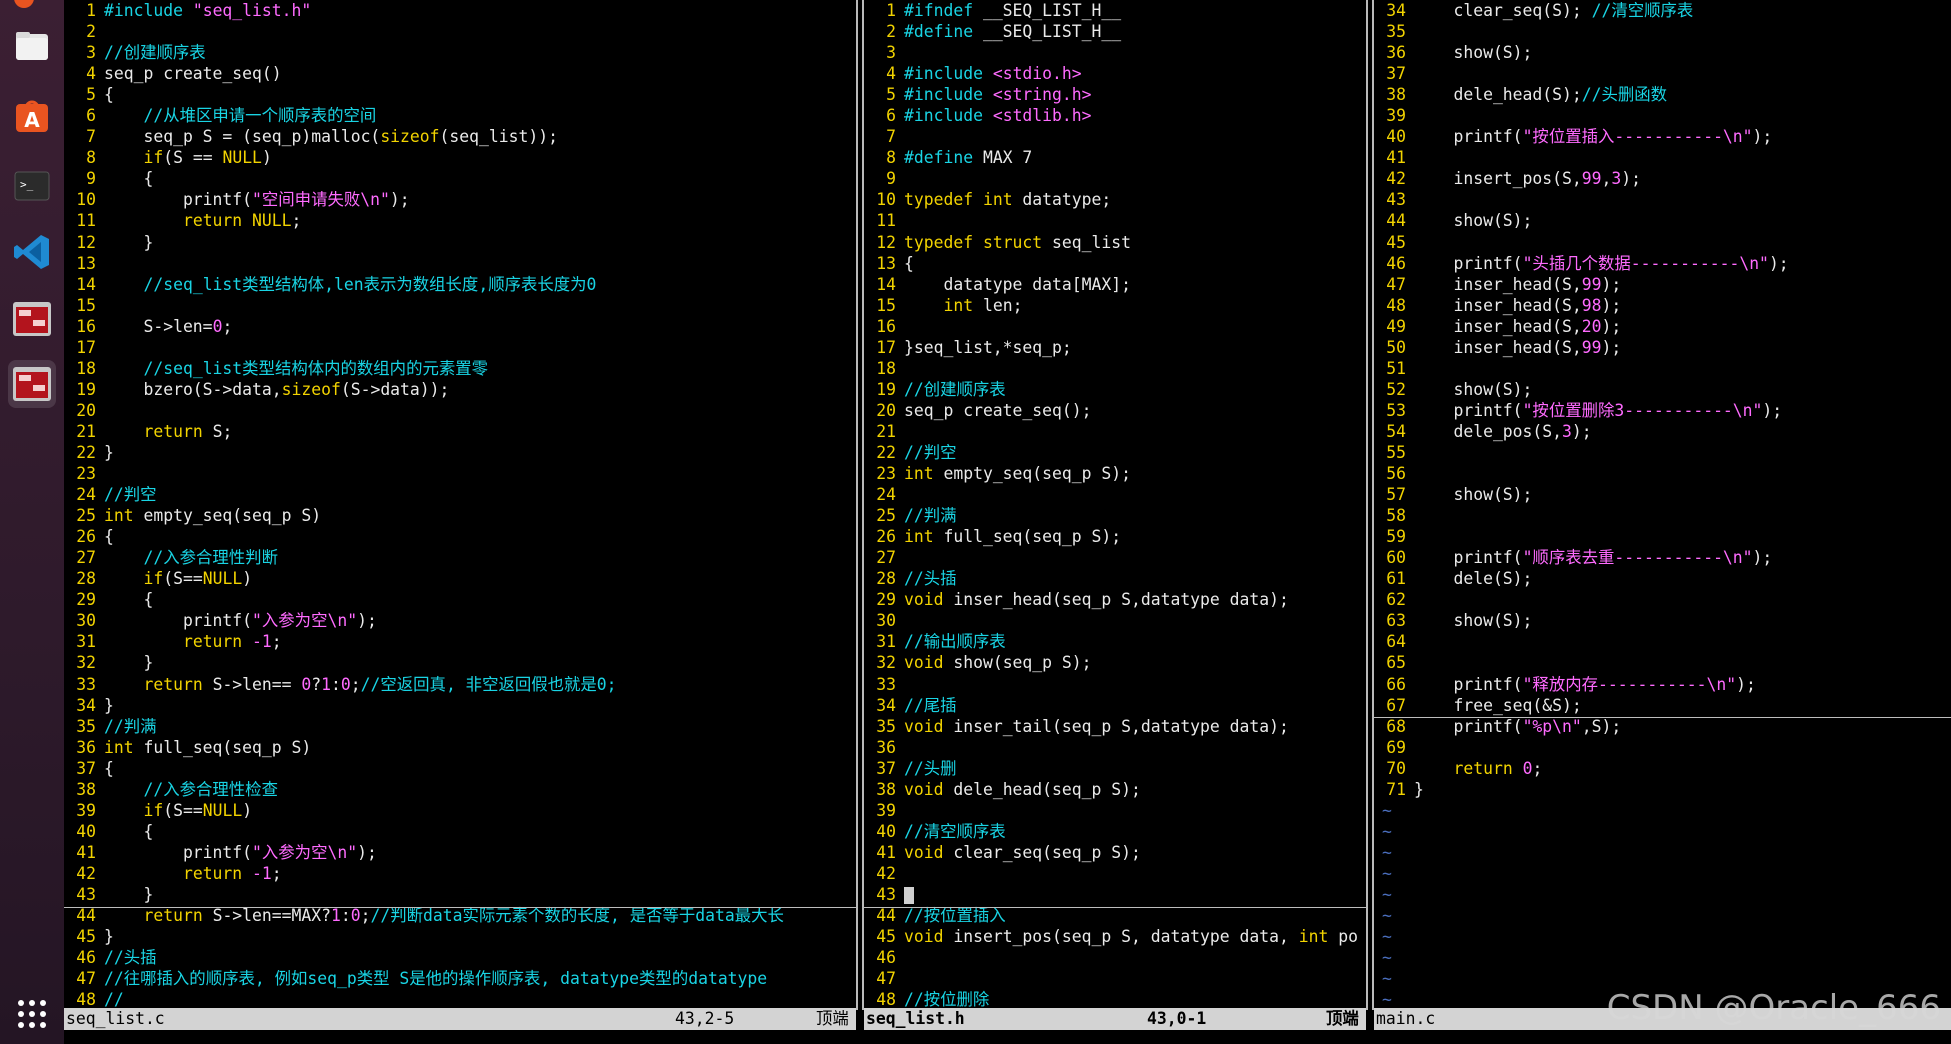  Describe the element at coordinates (1662, 473) in the screenshot. I see `code-line: 56` at that location.